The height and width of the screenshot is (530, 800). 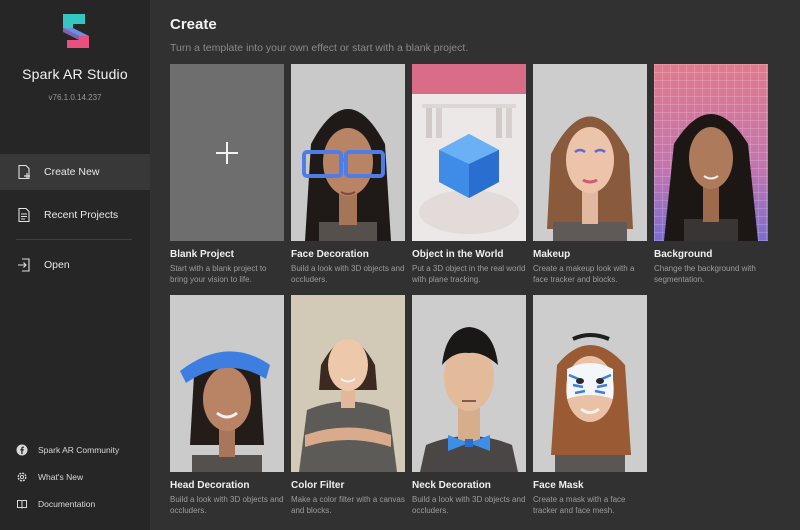 I want to click on face-mask-illustration, so click(x=590, y=383).